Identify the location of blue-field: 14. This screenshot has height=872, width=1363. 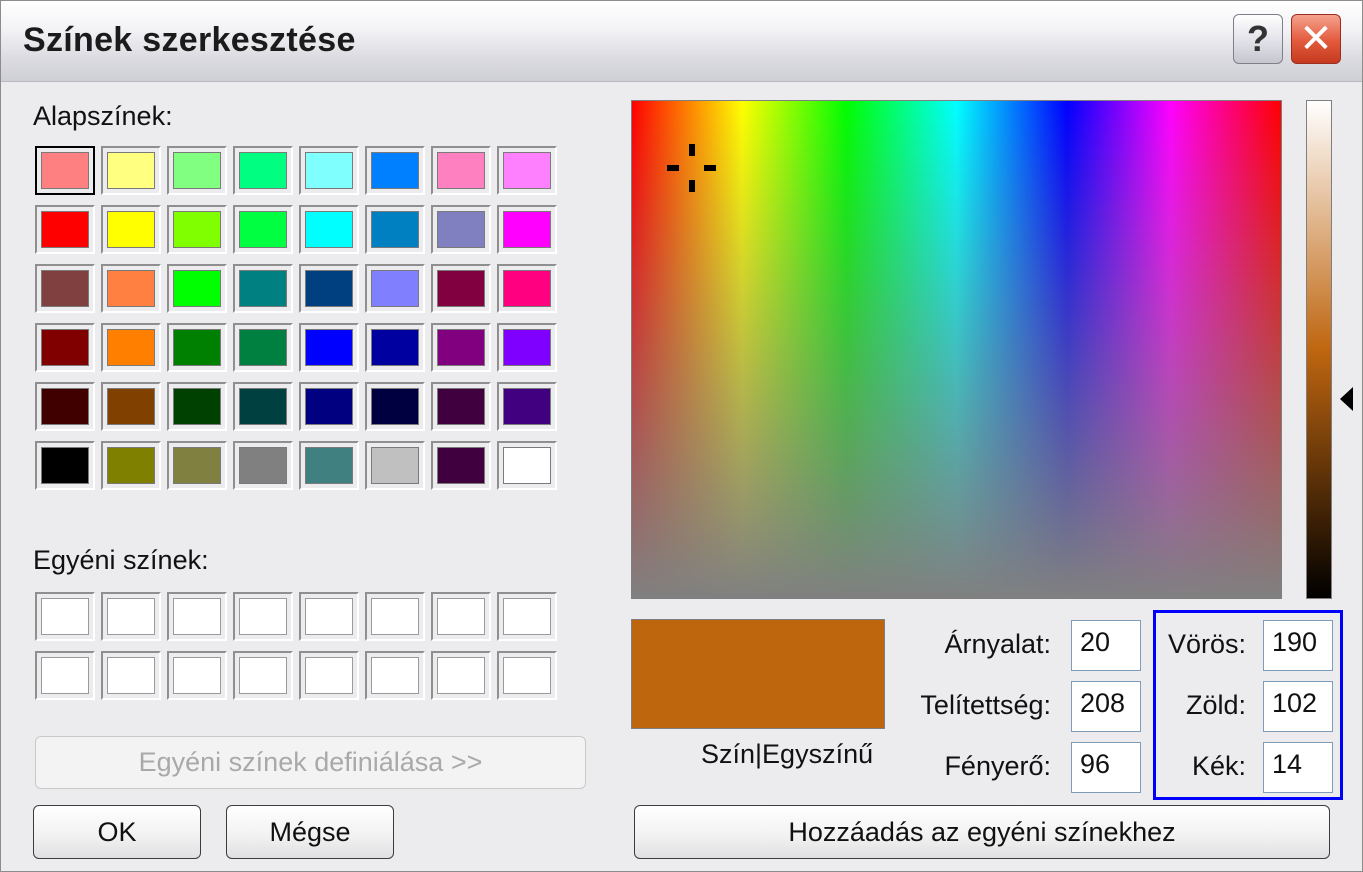
(1298, 767).